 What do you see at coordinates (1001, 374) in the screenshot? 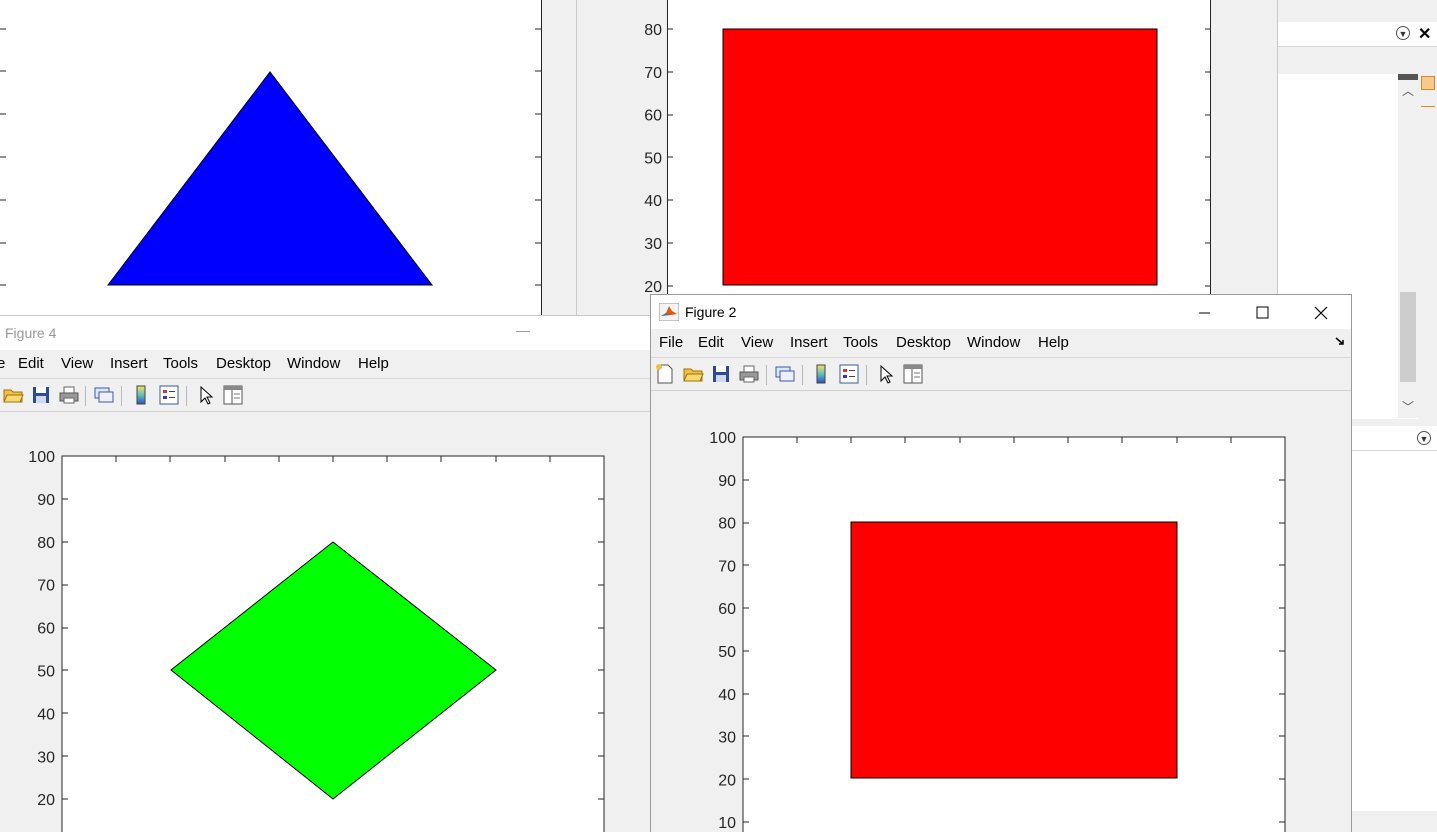
I see `figure-2-toolbar` at bounding box center [1001, 374].